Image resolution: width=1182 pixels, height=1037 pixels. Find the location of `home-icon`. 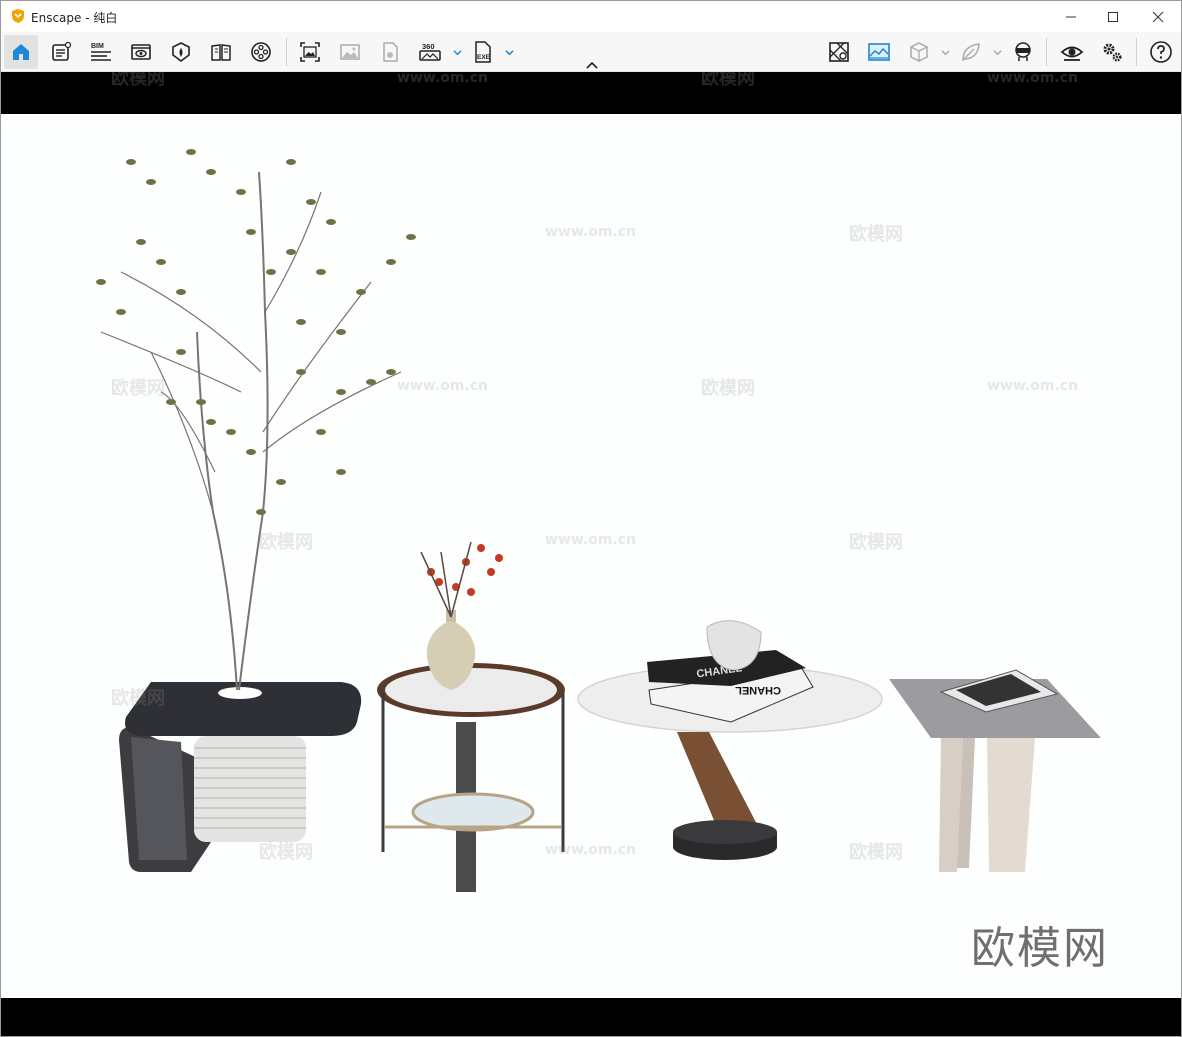

home-icon is located at coordinates (21, 52).